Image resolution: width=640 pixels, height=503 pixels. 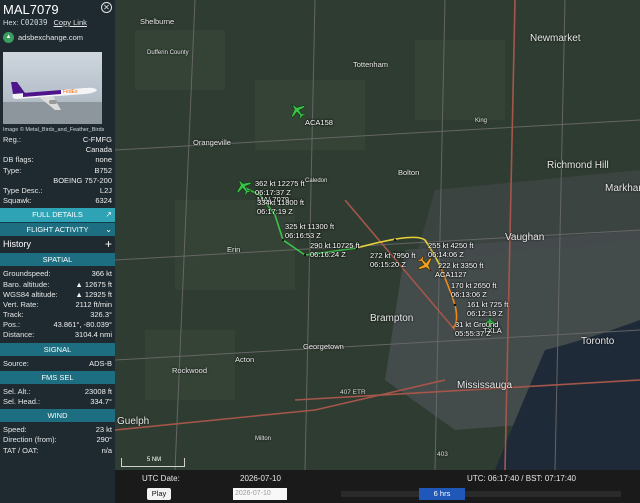 I want to click on aircraft-label-aca1127: ACA1127, so click(x=451, y=275).